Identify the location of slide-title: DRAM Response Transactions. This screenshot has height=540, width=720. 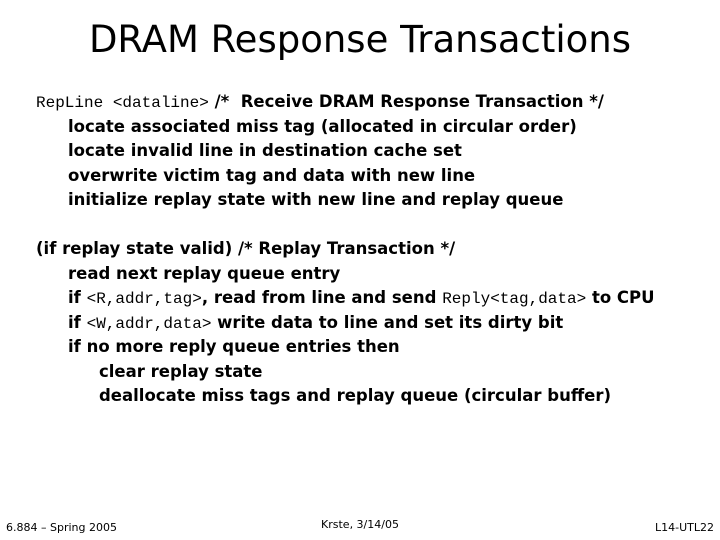
(360, 39).